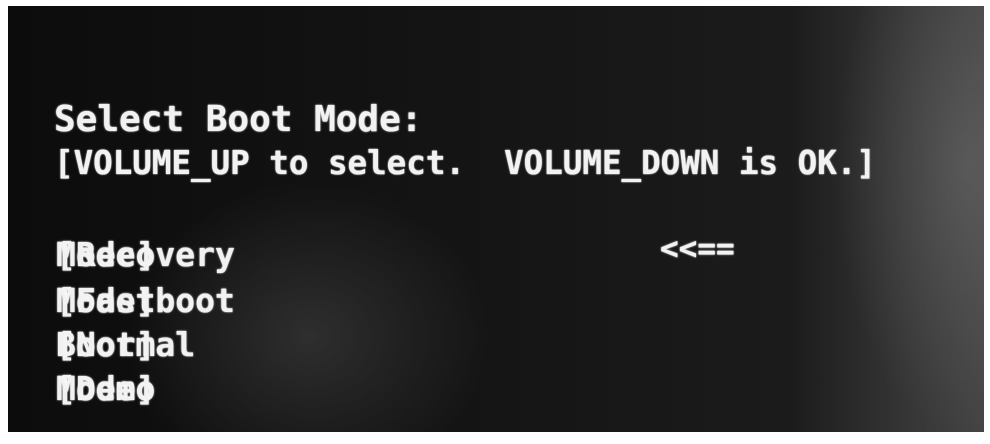 This screenshot has width=990, height=444. What do you see at coordinates (286, 390) in the screenshot?
I see `boot-option-demo-mode: [Demo Mode]` at bounding box center [286, 390].